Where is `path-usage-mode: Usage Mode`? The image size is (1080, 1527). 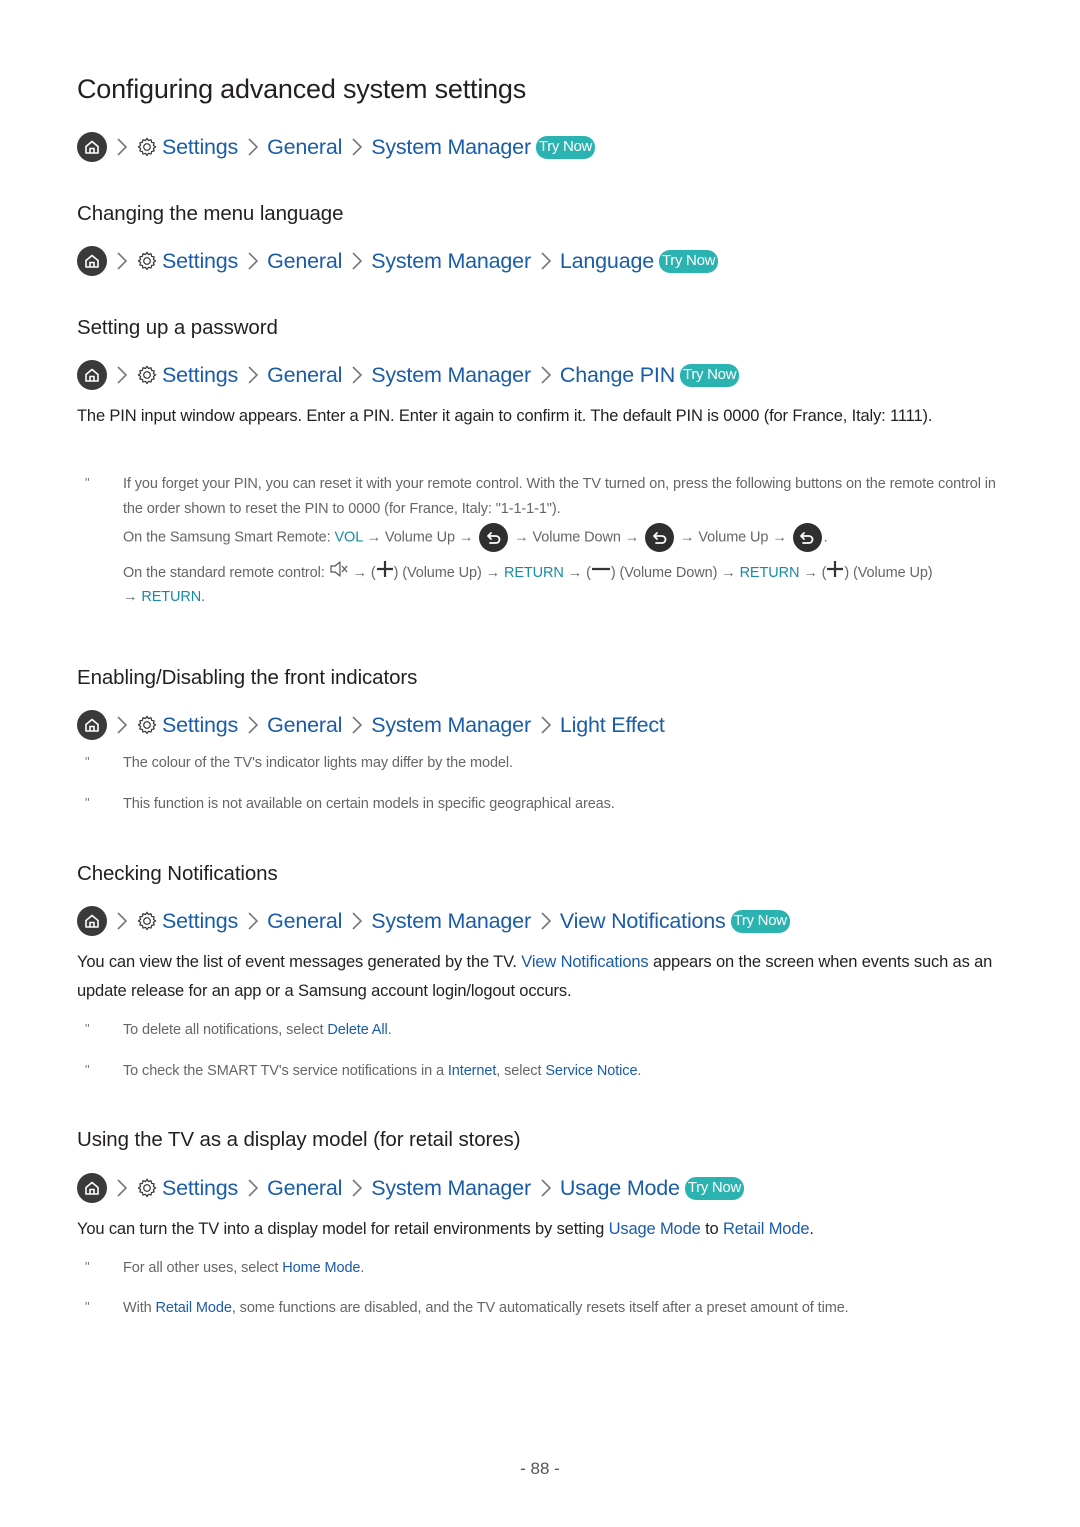
path-usage-mode: Usage Mode is located at coordinates (620, 1188).